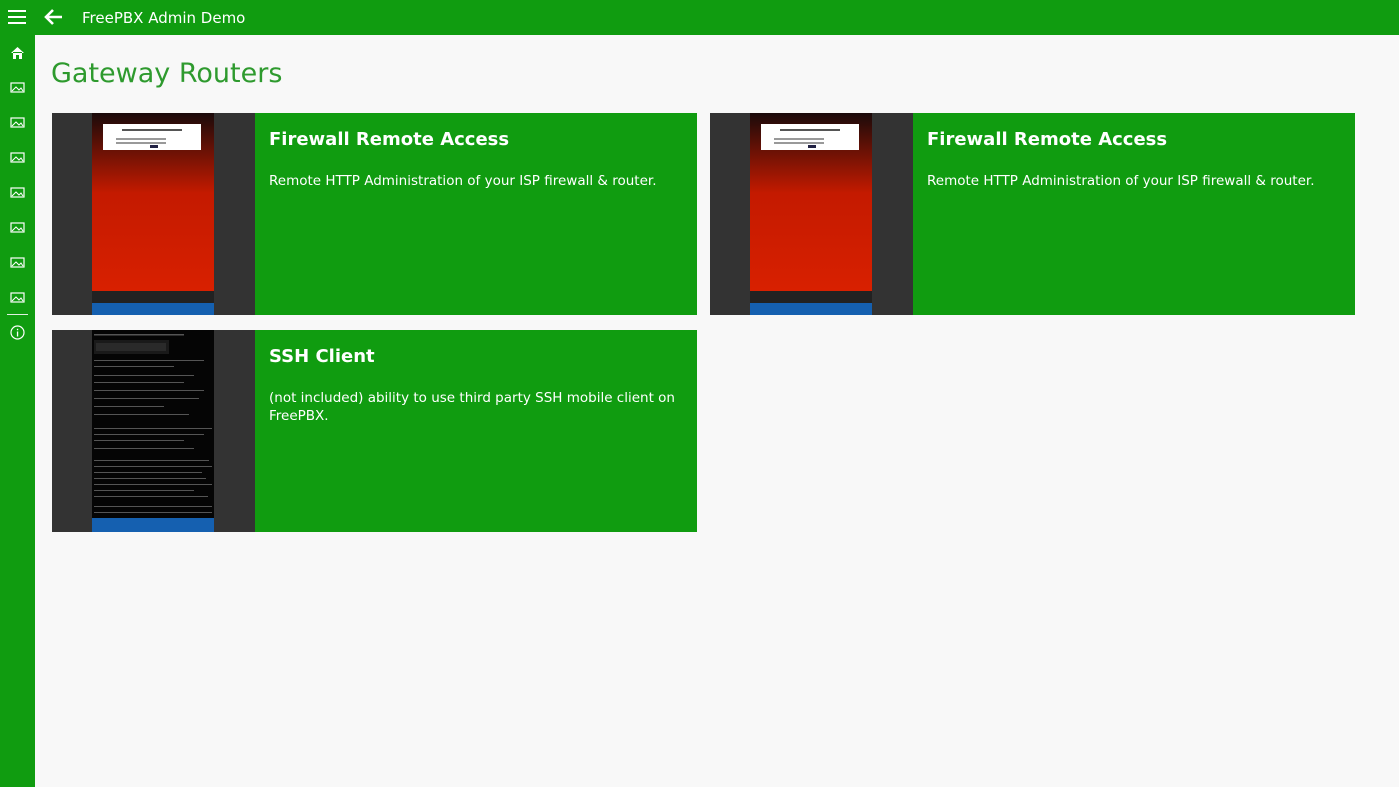 Image resolution: width=1399 pixels, height=787 pixels. I want to click on terminal-screenshot-image, so click(153, 431).